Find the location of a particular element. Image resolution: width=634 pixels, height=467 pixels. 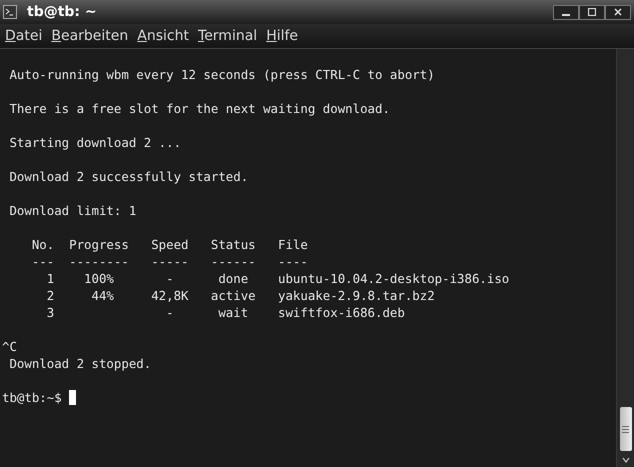

menu-item: Datei is located at coordinates (23, 36).